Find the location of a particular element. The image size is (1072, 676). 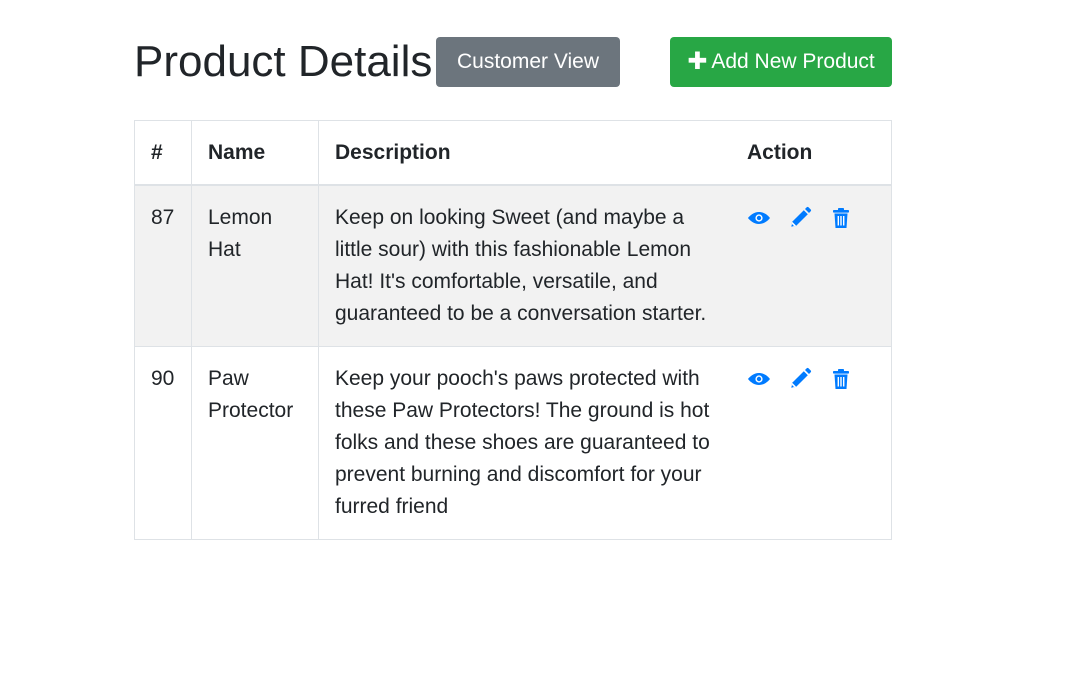

product-id: 90 is located at coordinates (163, 443).